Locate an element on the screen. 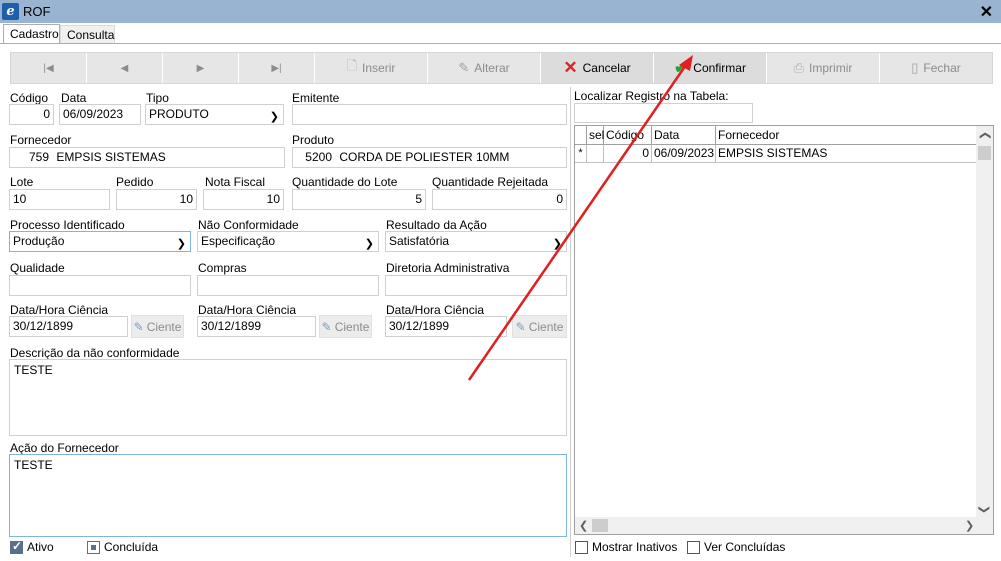 This screenshot has width=1001, height=561. first-record-button: |◀ is located at coordinates (49, 68).